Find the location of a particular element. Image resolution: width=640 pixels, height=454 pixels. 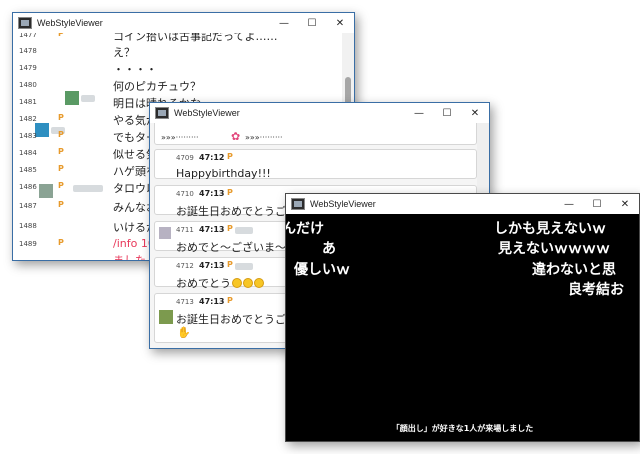

comment-card: »»»········· ✿ »»»········· is located at coordinates (315, 134).